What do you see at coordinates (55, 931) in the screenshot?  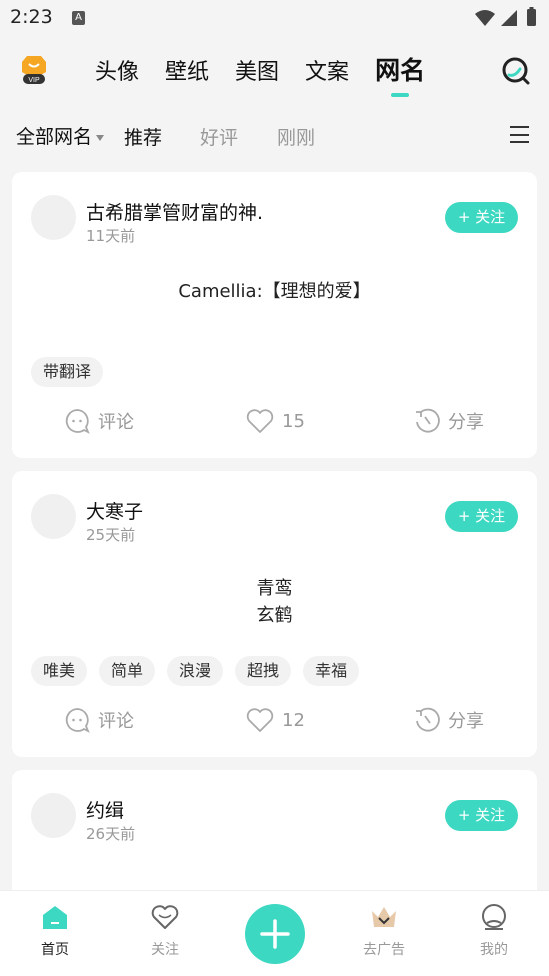 I see `nav-home: 首页` at bounding box center [55, 931].